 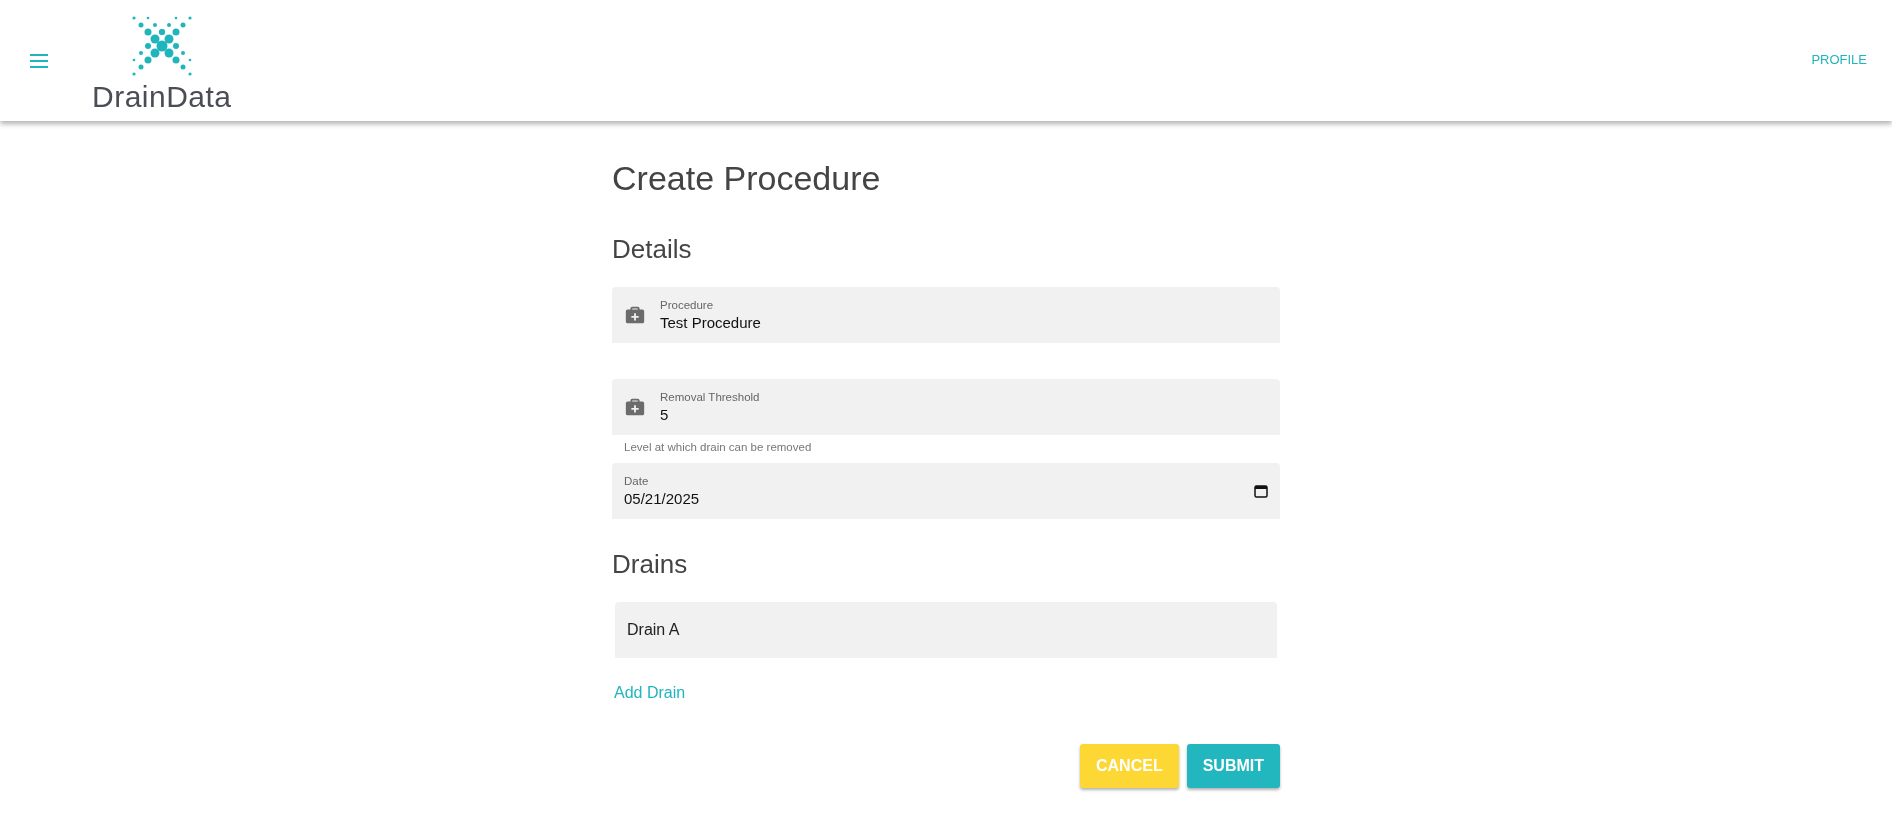 I want to click on field-label: Removal Threshold, so click(x=710, y=397).